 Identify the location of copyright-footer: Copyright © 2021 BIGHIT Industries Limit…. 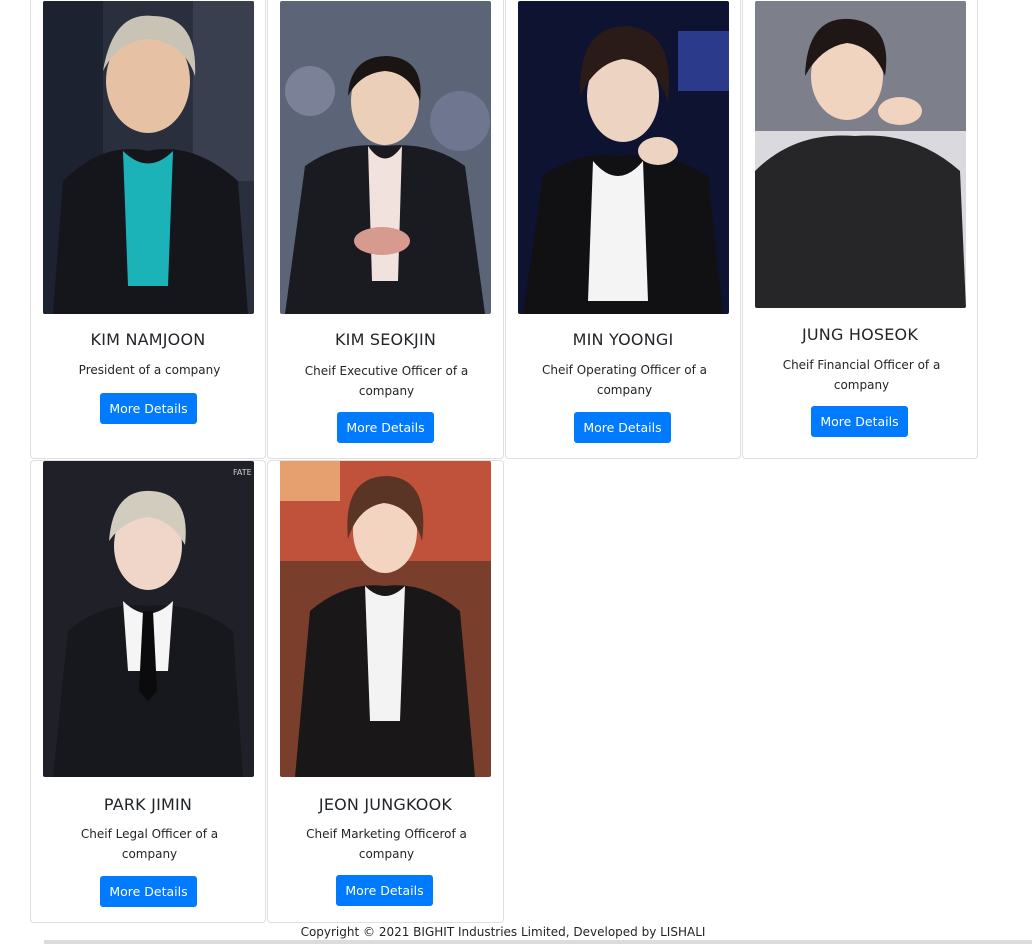
(503, 932).